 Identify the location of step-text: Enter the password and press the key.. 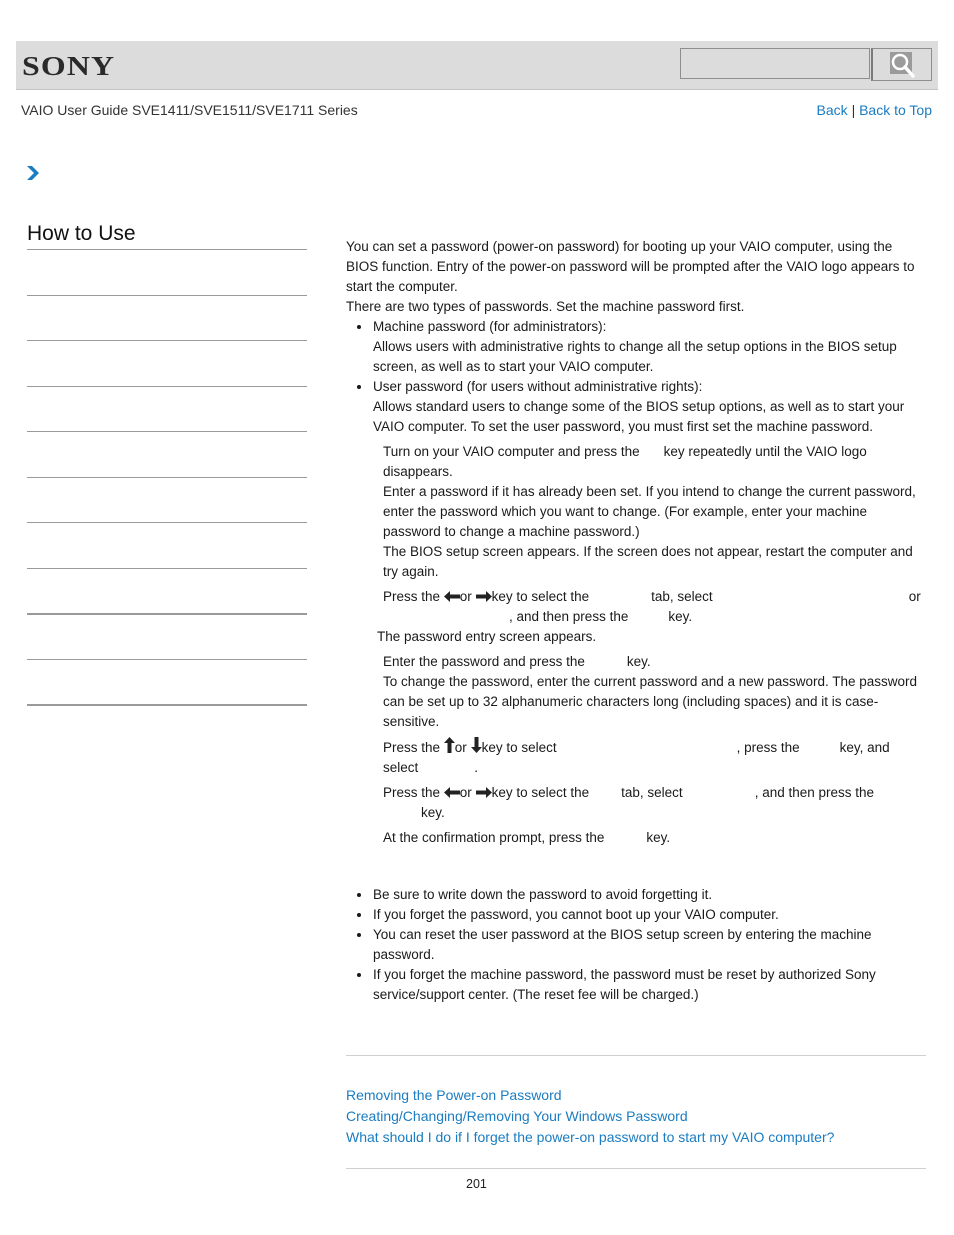
(655, 662).